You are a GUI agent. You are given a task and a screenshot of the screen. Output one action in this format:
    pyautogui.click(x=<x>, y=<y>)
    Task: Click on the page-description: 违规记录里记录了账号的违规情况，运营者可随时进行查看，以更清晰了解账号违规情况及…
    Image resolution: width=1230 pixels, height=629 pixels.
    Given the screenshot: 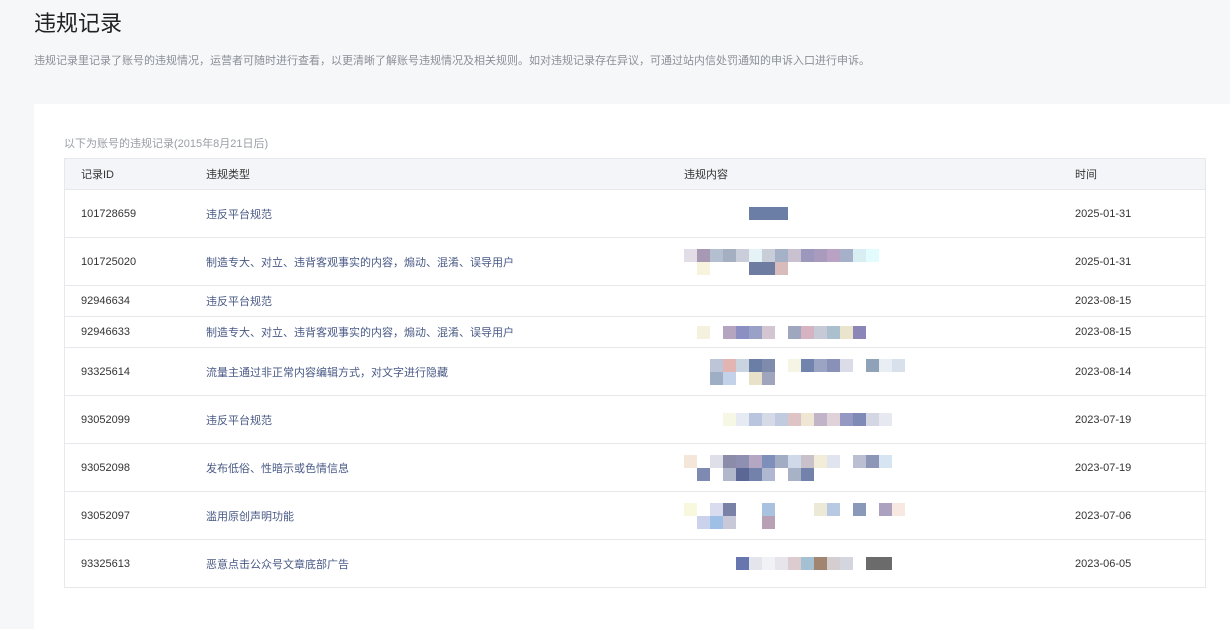 What is the action you would take?
    pyautogui.click(x=452, y=61)
    